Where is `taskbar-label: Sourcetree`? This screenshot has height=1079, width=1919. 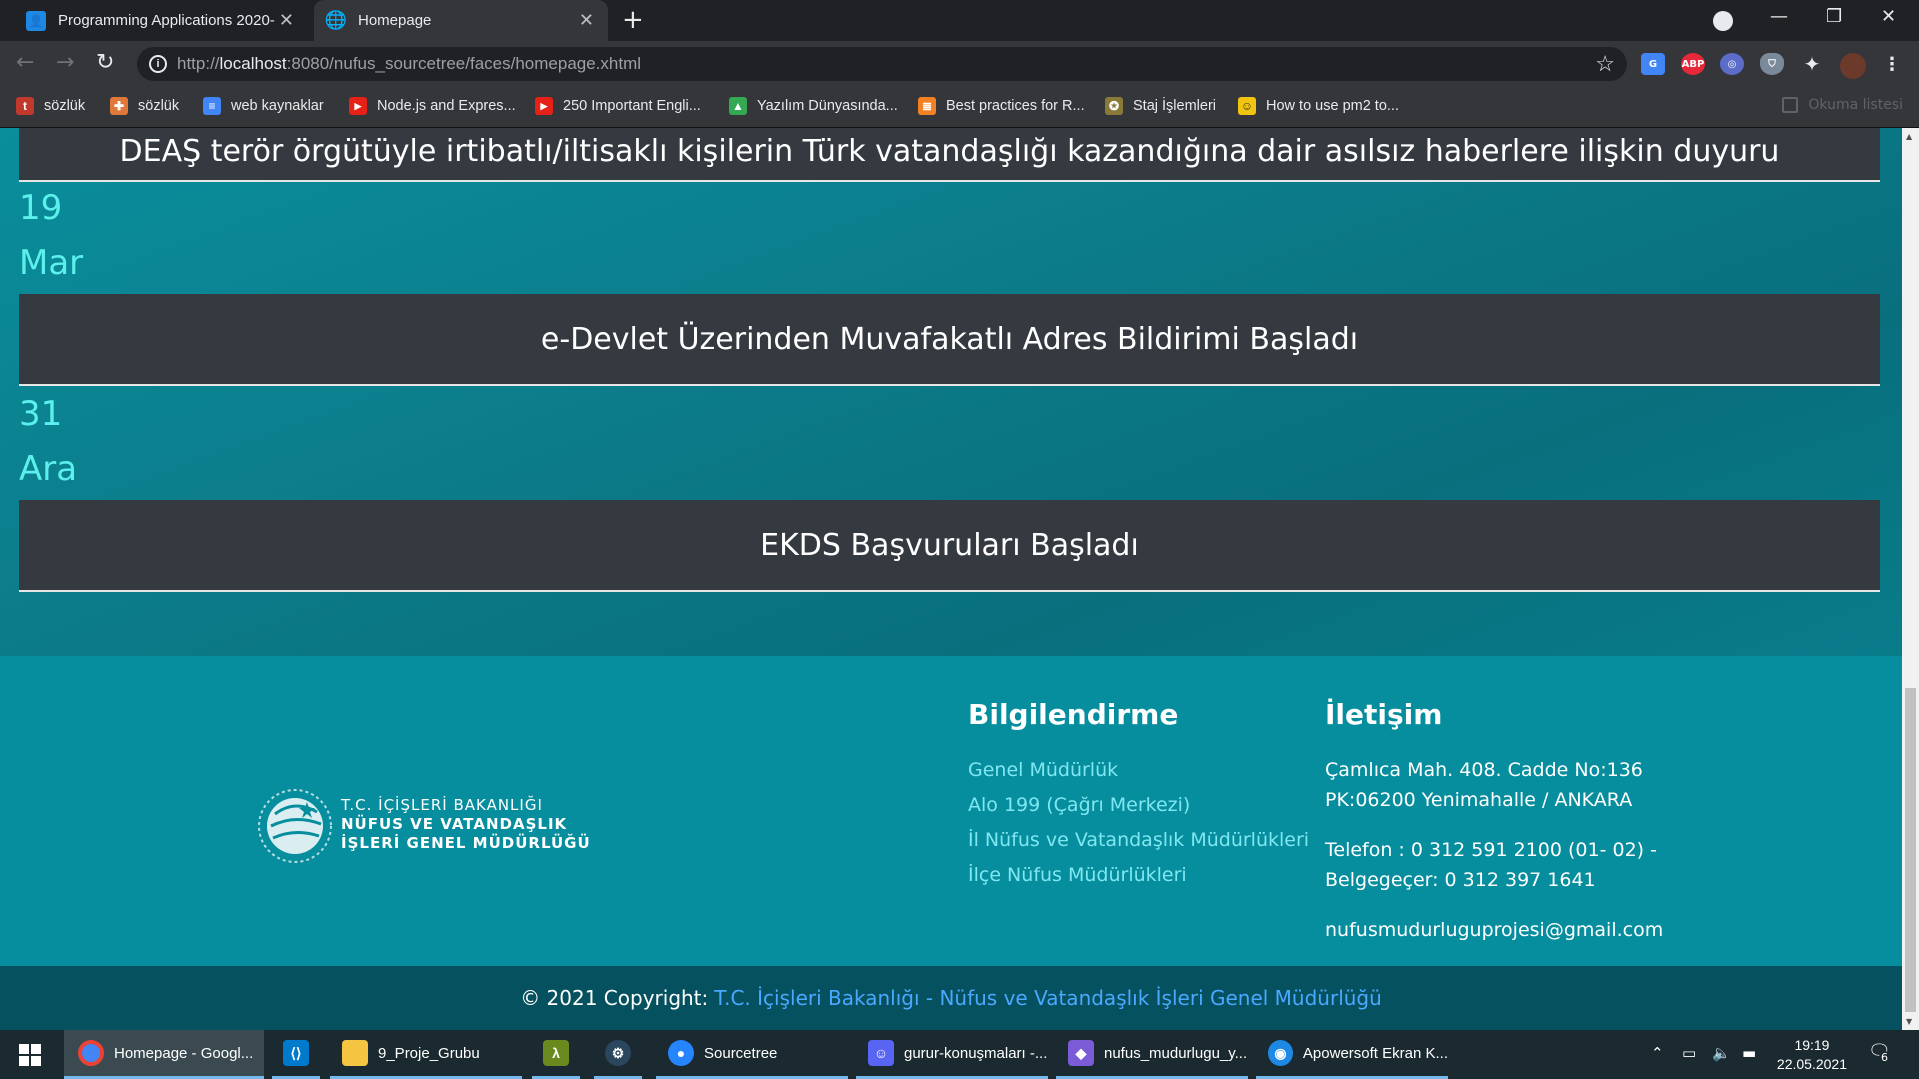 taskbar-label: Sourcetree is located at coordinates (741, 1053).